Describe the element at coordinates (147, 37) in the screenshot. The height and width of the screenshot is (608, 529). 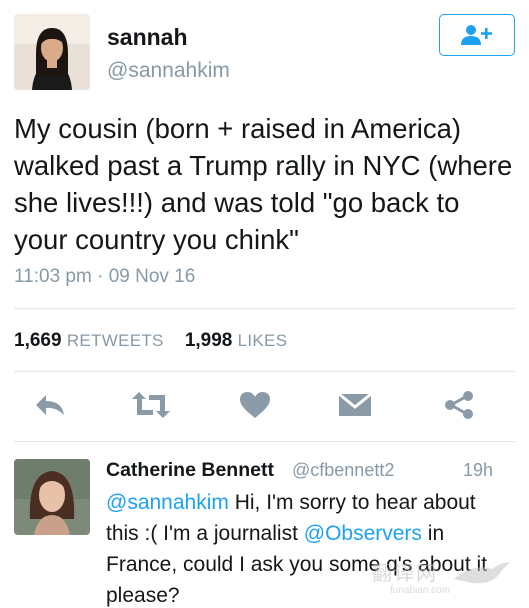
I see `author-display-name: sannah` at that location.